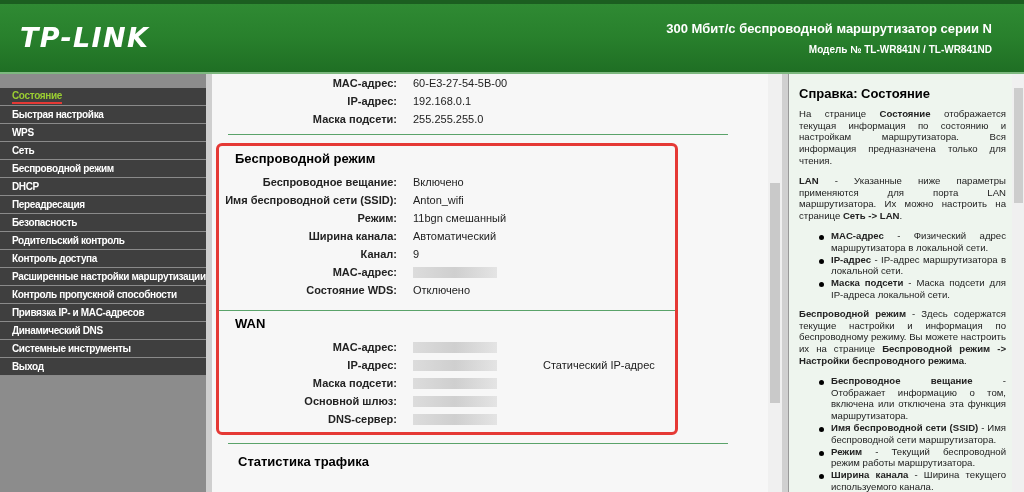  I want to click on field-label: Имя беспроводной сети (SSID):, so click(310, 201).